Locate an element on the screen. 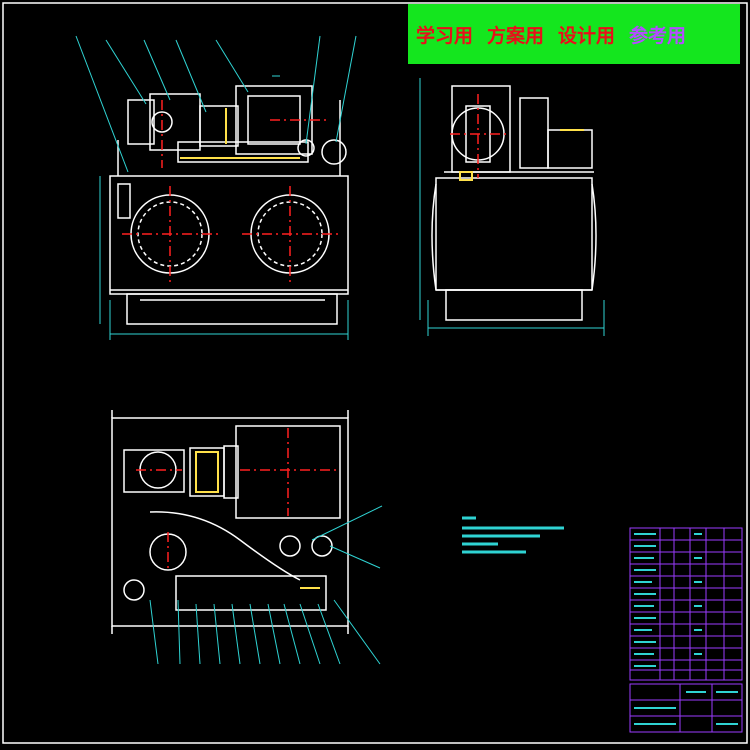 The image size is (750, 750). title-block-entries is located at coordinates (686, 708).